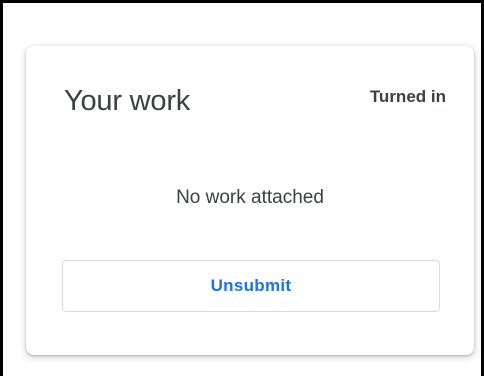 The height and width of the screenshot is (376, 484). Describe the element at coordinates (407, 96) in the screenshot. I see `turned-in-status: Turned in` at that location.